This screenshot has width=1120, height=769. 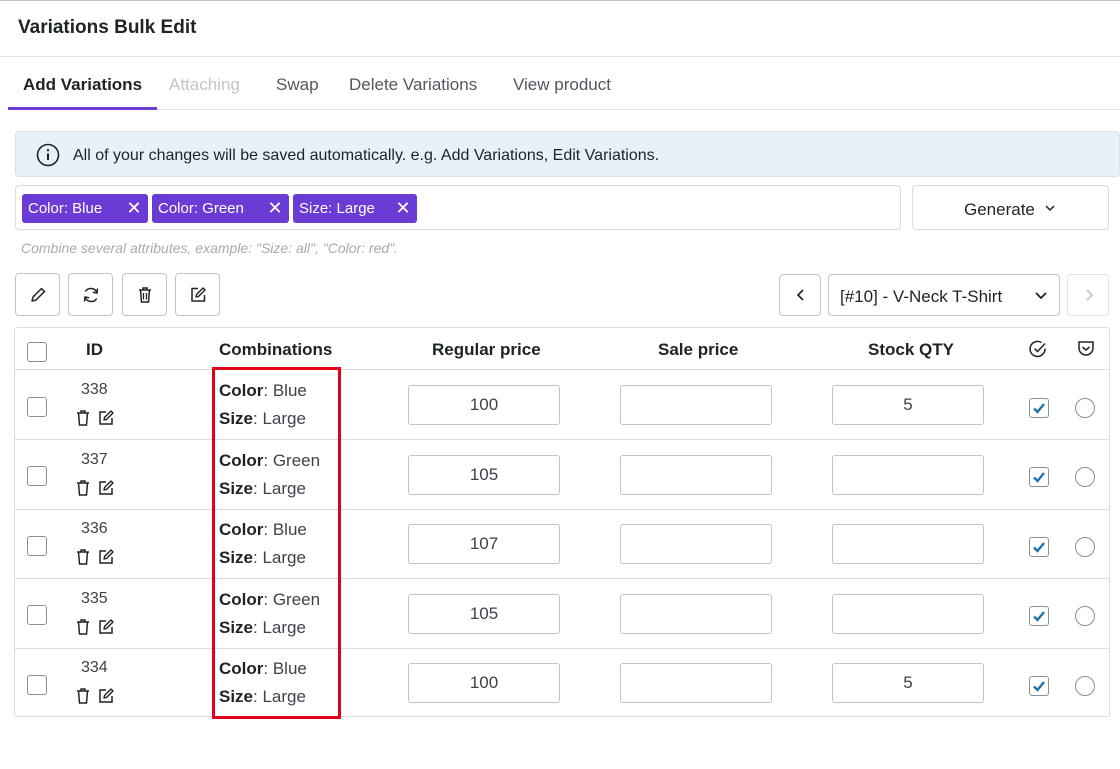 What do you see at coordinates (276, 349) in the screenshot?
I see `column-header-combinations: Combinations` at bounding box center [276, 349].